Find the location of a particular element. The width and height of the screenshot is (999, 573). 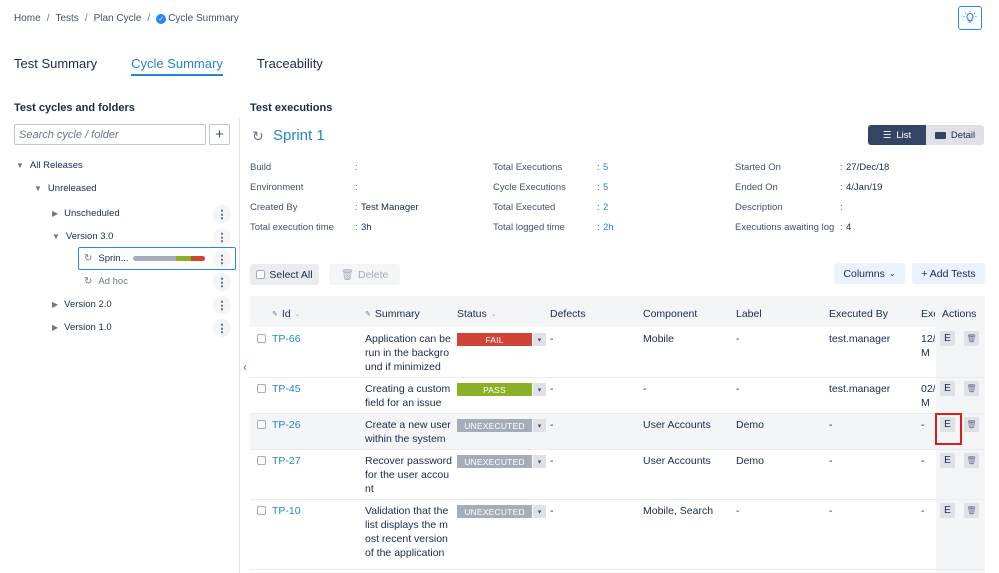

breadcrumb-tests: Tests is located at coordinates (66, 18).